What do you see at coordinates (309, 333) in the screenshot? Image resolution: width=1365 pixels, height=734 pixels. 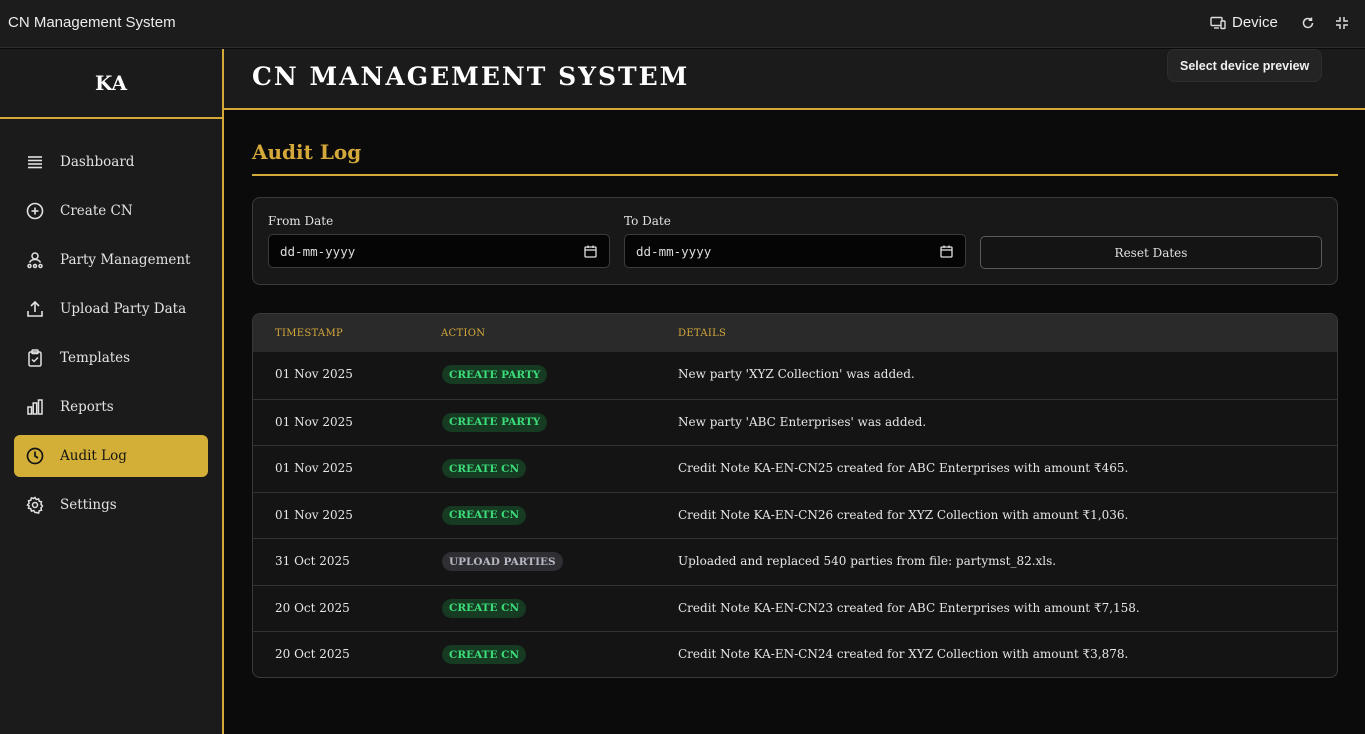 I see `column-header-timestamp: TIMESTAMP` at bounding box center [309, 333].